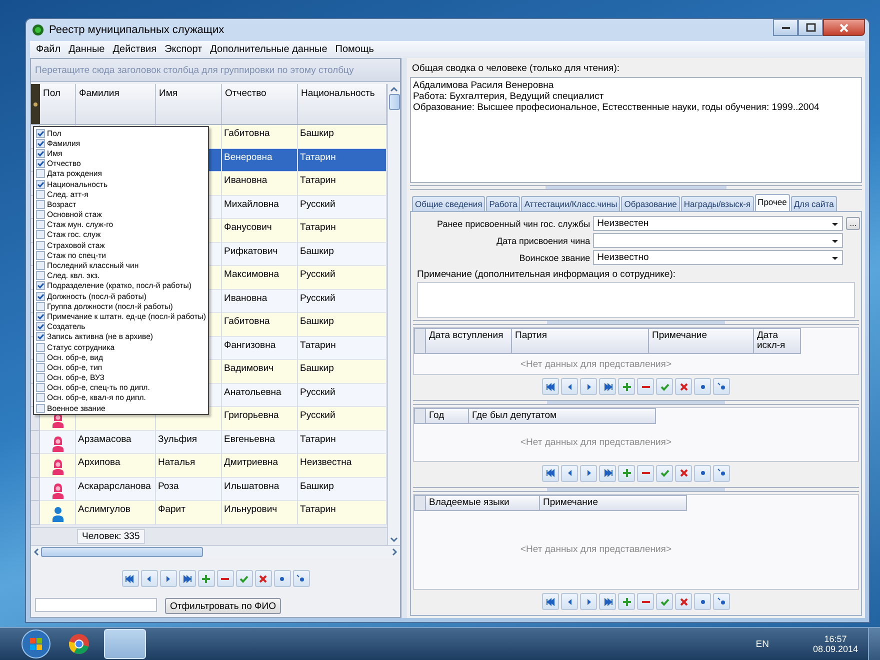  I want to click on column-header: Дата искл-я, so click(777, 341).